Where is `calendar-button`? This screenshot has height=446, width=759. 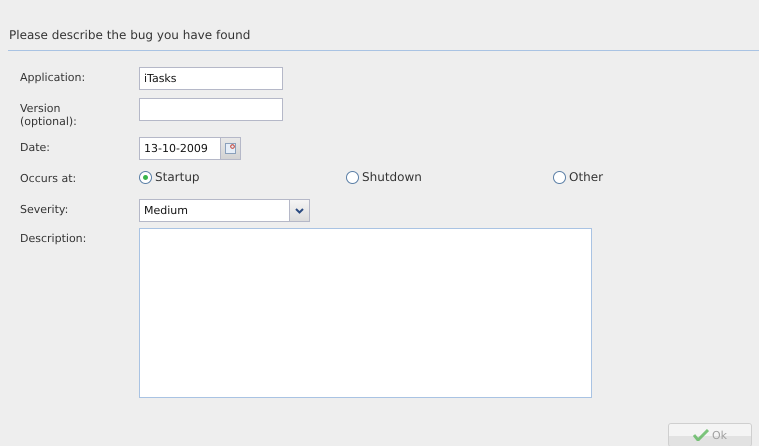 calendar-button is located at coordinates (231, 148).